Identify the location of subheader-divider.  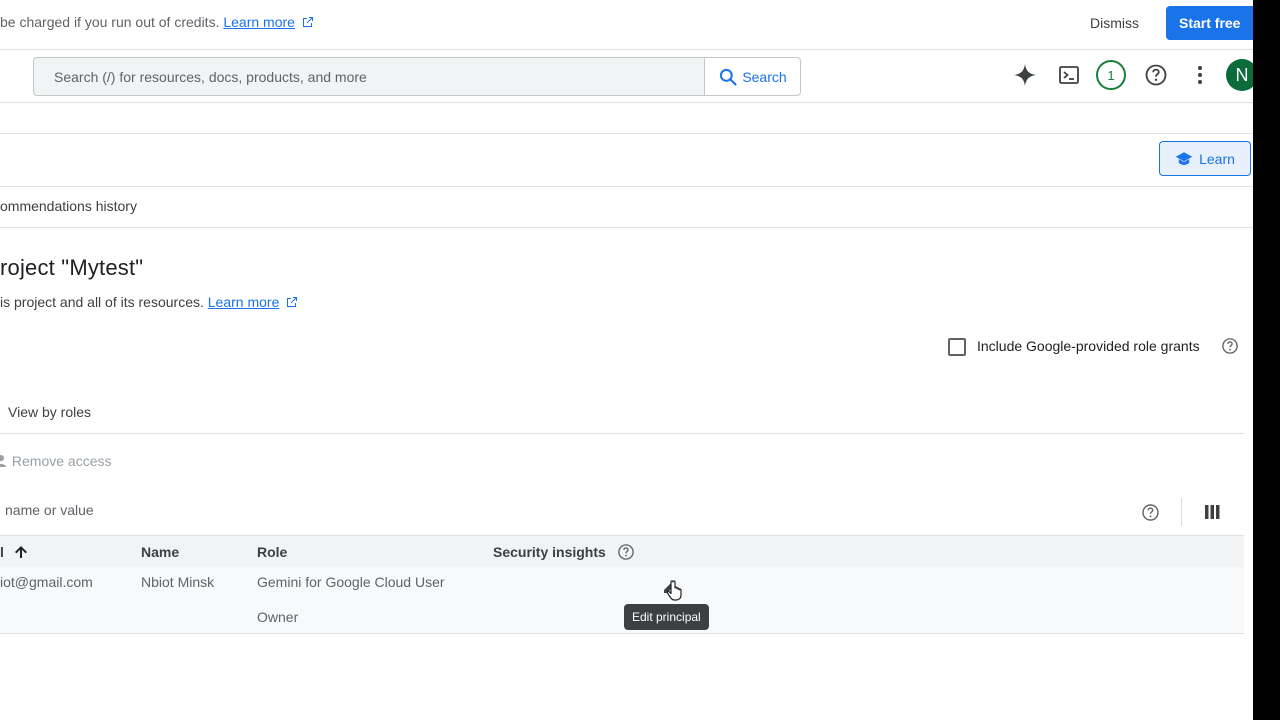
(626, 133).